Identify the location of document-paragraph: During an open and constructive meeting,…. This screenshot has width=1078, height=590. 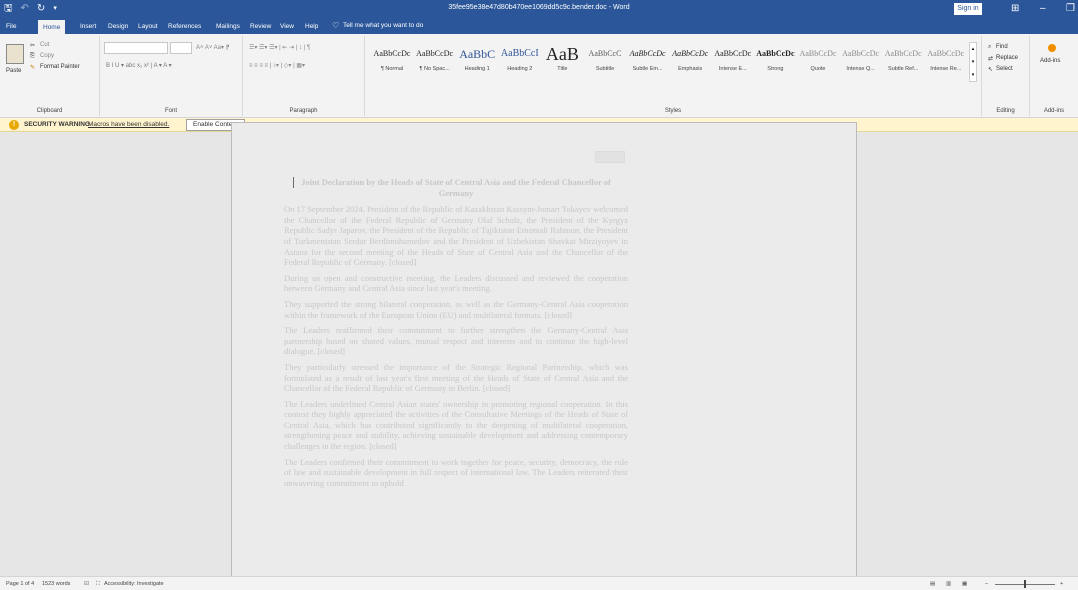
(456, 283).